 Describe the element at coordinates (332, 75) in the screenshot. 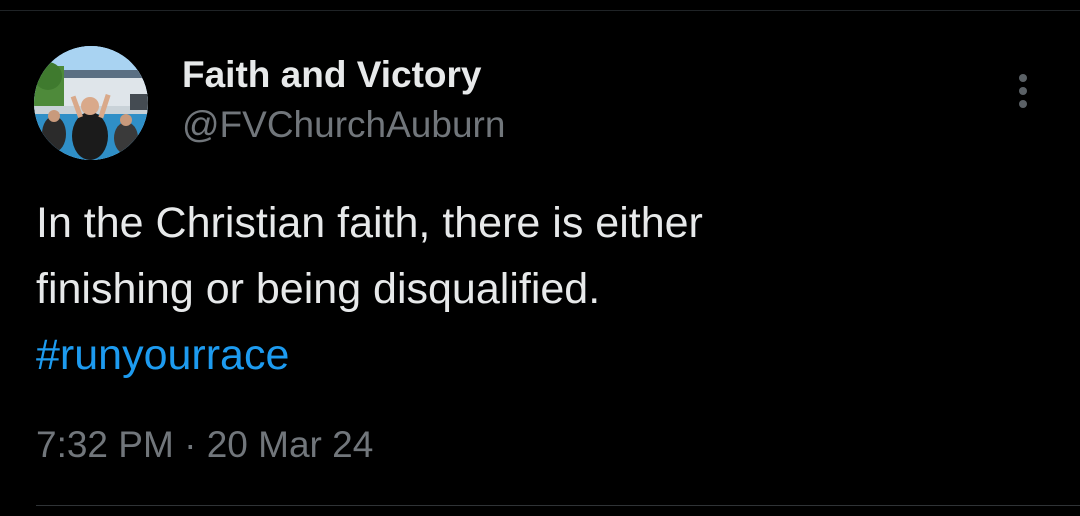

I see `display-name: Faith and Victory` at that location.